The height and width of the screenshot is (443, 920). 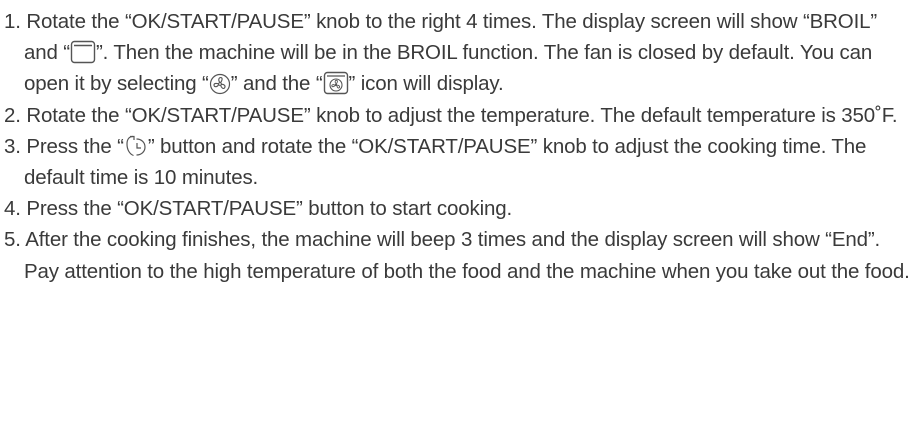 What do you see at coordinates (136, 146) in the screenshot?
I see `timer-button-icon` at bounding box center [136, 146].